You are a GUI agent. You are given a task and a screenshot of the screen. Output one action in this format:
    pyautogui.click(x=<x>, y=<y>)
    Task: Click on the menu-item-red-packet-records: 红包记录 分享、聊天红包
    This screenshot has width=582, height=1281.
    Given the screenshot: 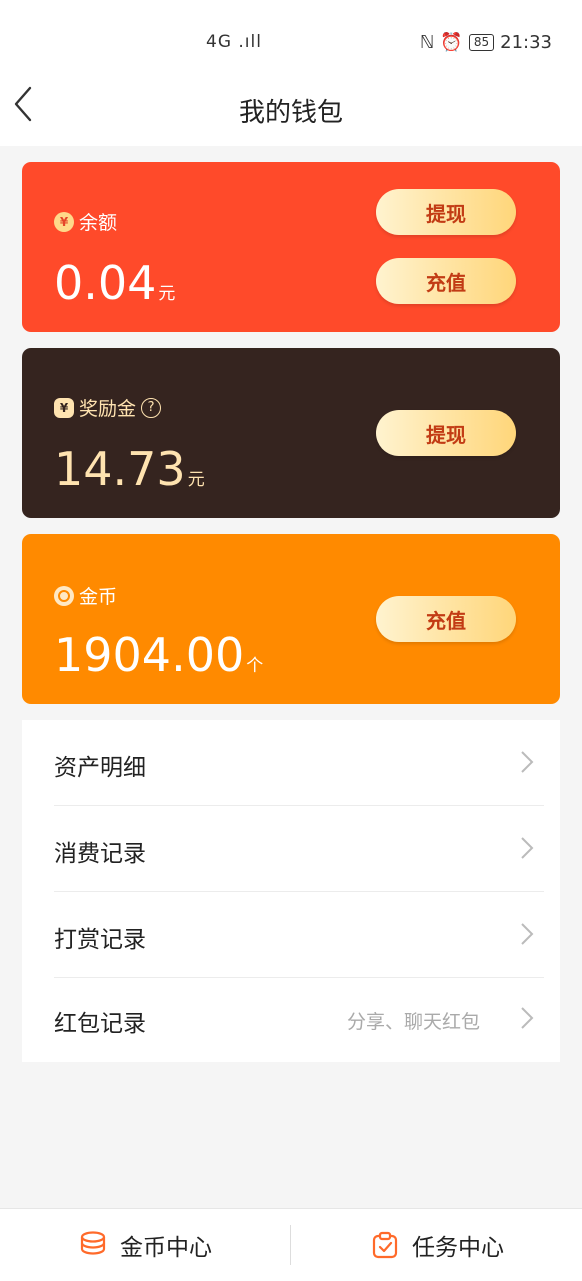 What is the action you would take?
    pyautogui.click(x=291, y=1019)
    